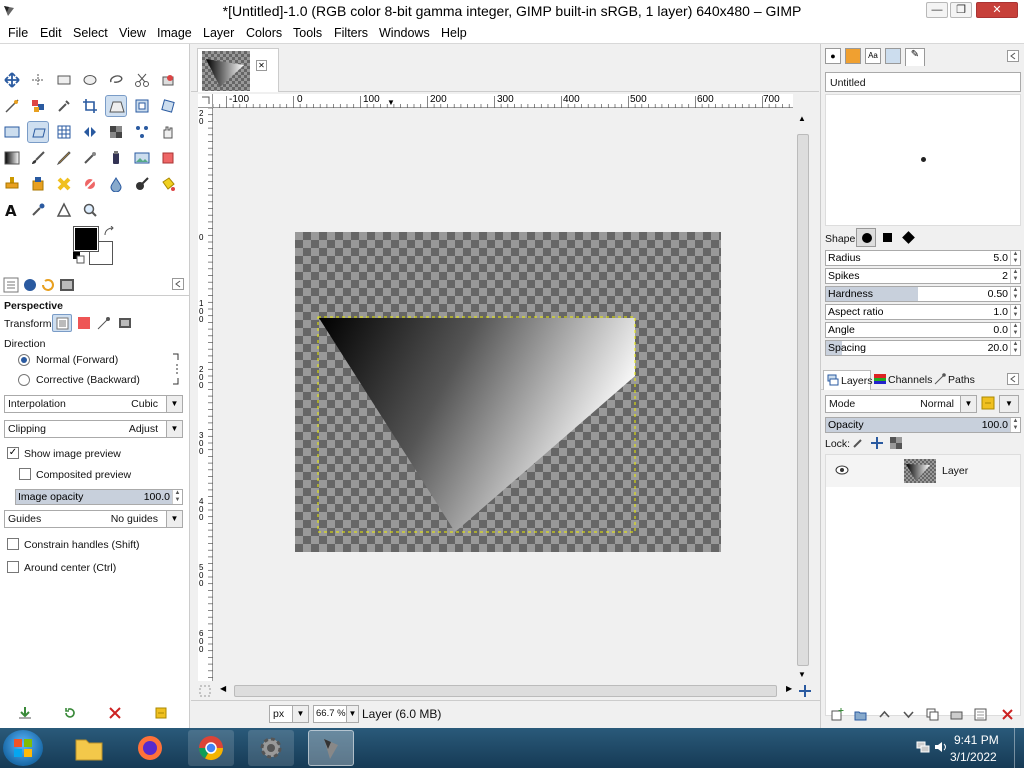  I want to click on taskbar-chrome-button, so click(211, 748).